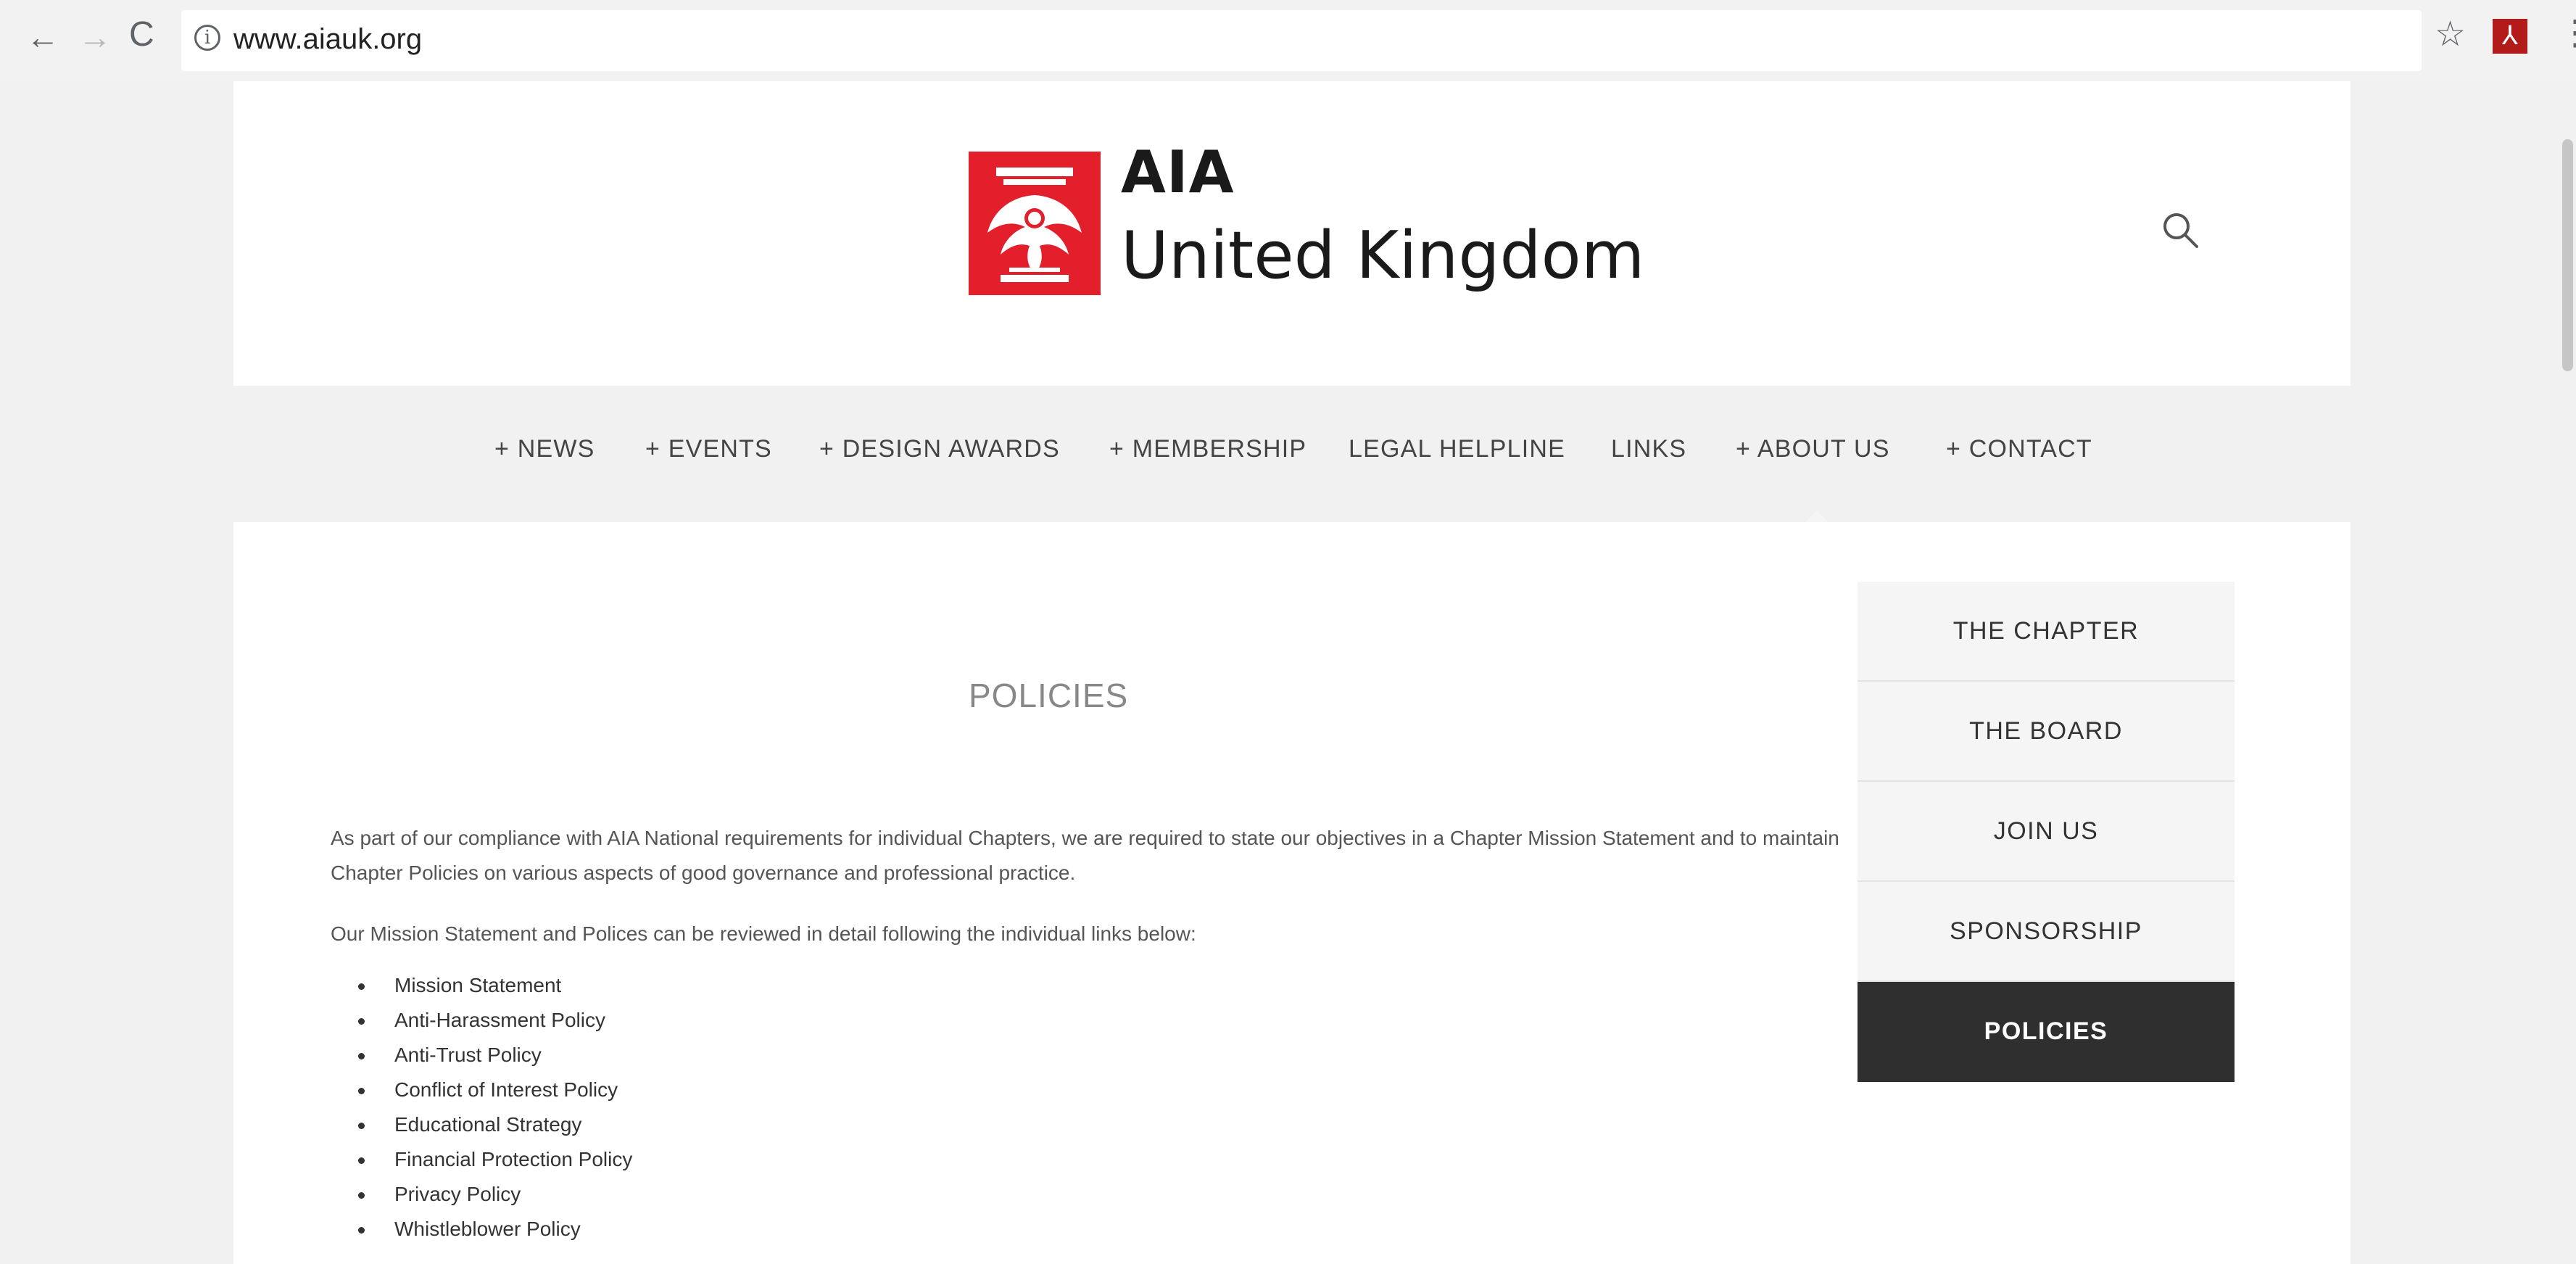  Describe the element at coordinates (495, 1055) in the screenshot. I see `policy-link-anti-trust: Anti-Trust Policy` at that location.